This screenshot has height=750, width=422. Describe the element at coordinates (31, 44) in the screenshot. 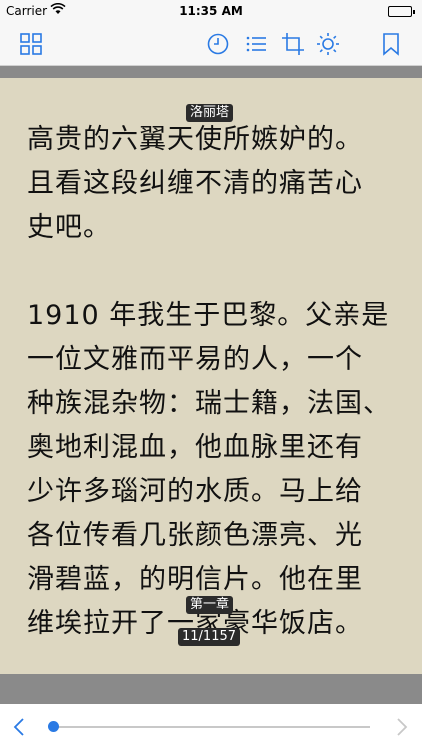

I see `grid-icon` at that location.